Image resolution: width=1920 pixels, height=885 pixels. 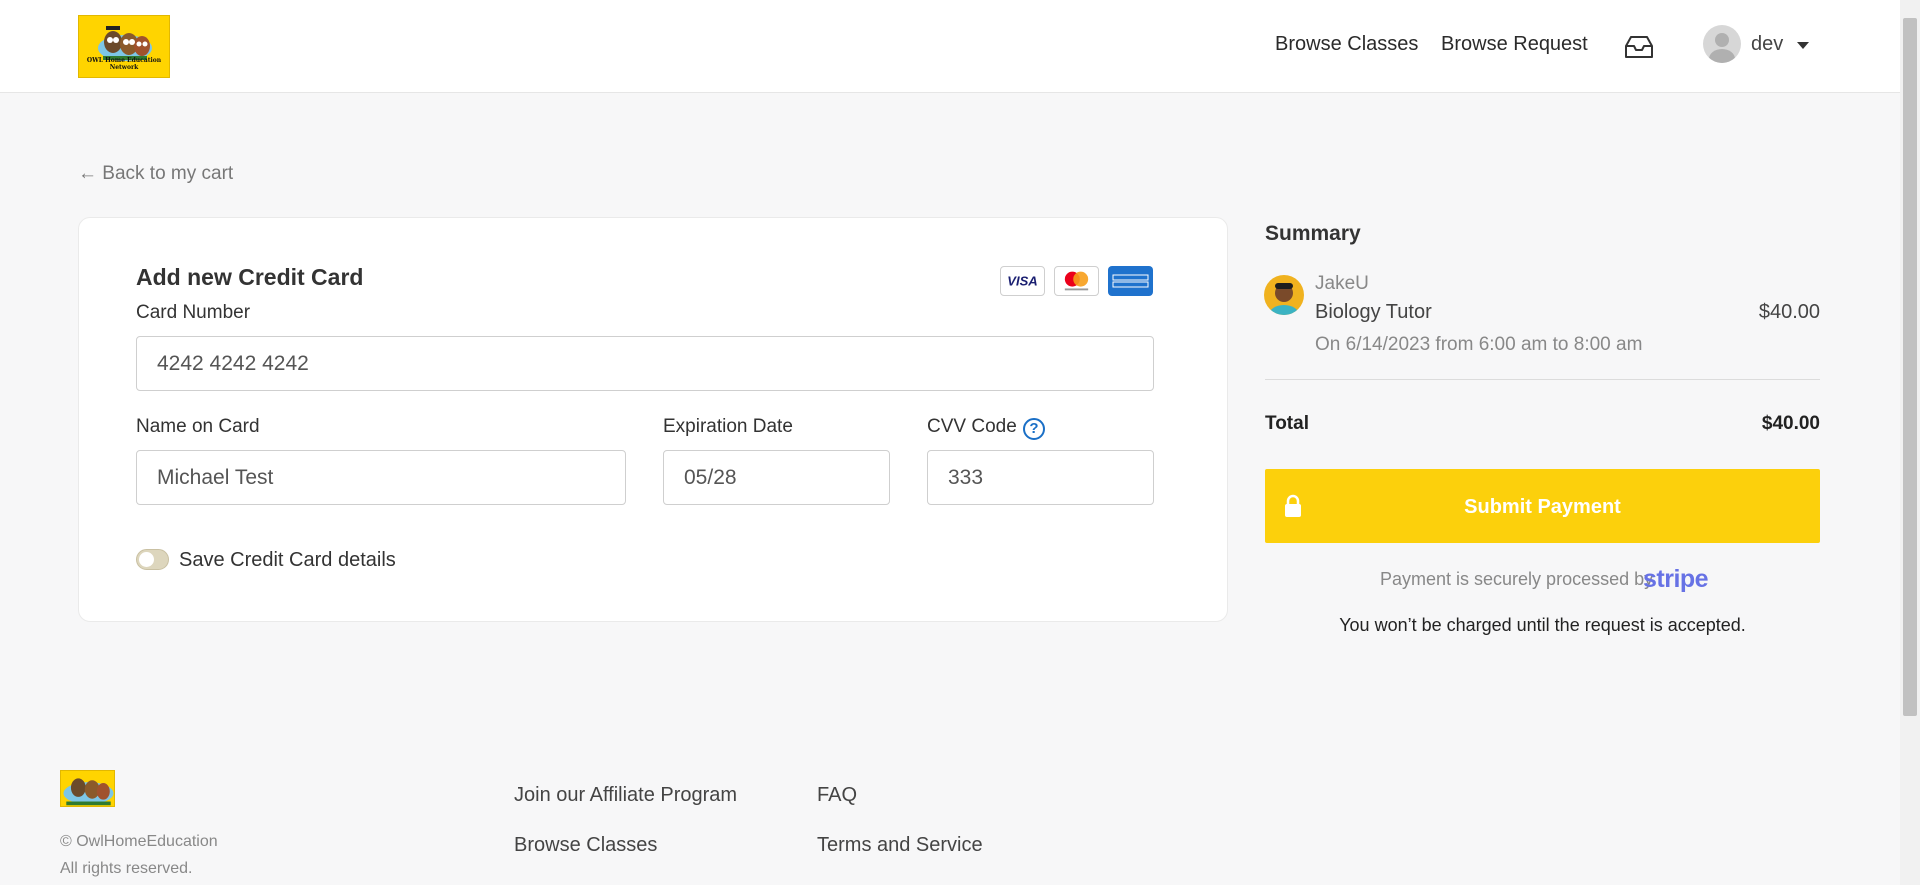 I want to click on amex-logo-icon, so click(x=1130, y=281).